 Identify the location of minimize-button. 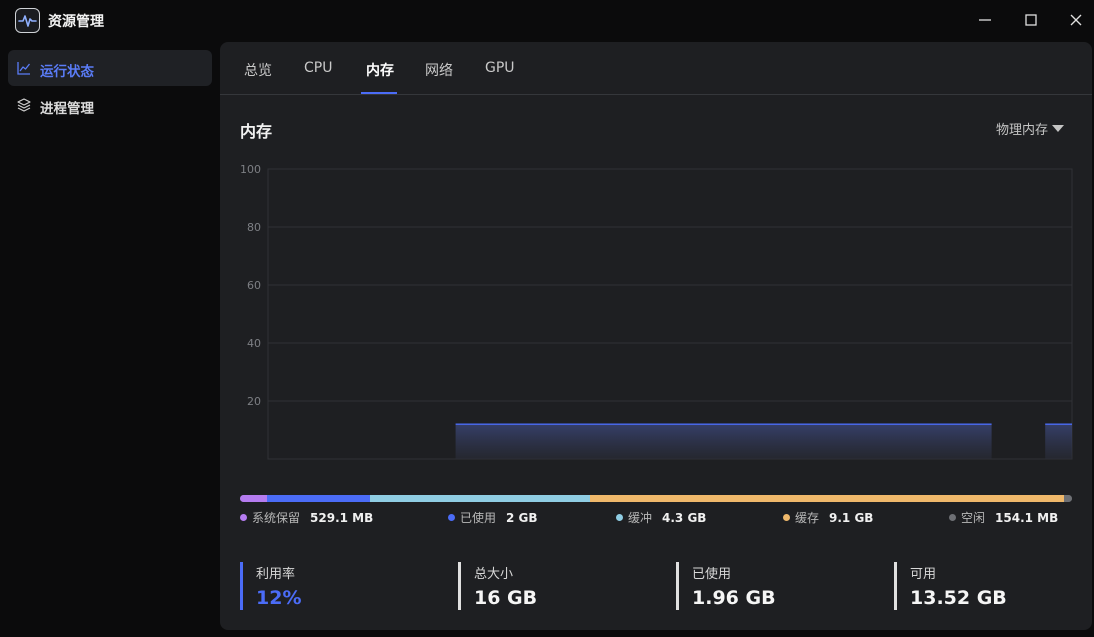
(985, 20).